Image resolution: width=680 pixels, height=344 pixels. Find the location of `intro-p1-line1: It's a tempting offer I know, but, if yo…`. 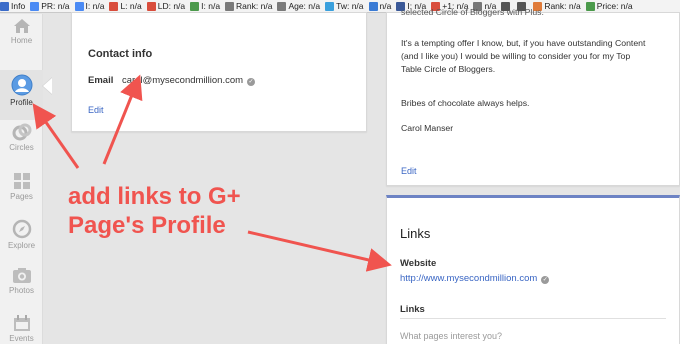

intro-p1-line1: It's a tempting offer I know, but, if yo… is located at coordinates (523, 43).